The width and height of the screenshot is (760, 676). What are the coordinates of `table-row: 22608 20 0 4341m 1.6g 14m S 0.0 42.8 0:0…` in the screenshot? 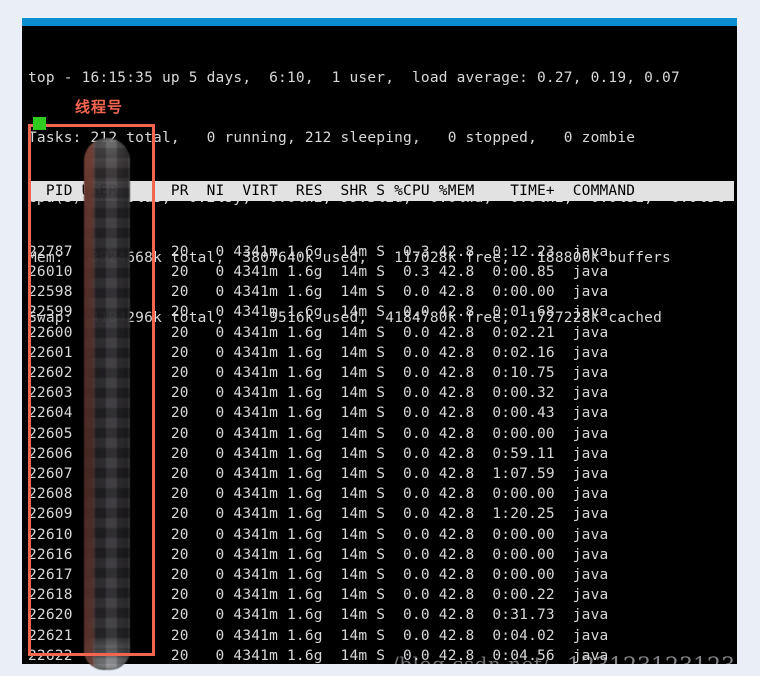 It's located at (318, 494).